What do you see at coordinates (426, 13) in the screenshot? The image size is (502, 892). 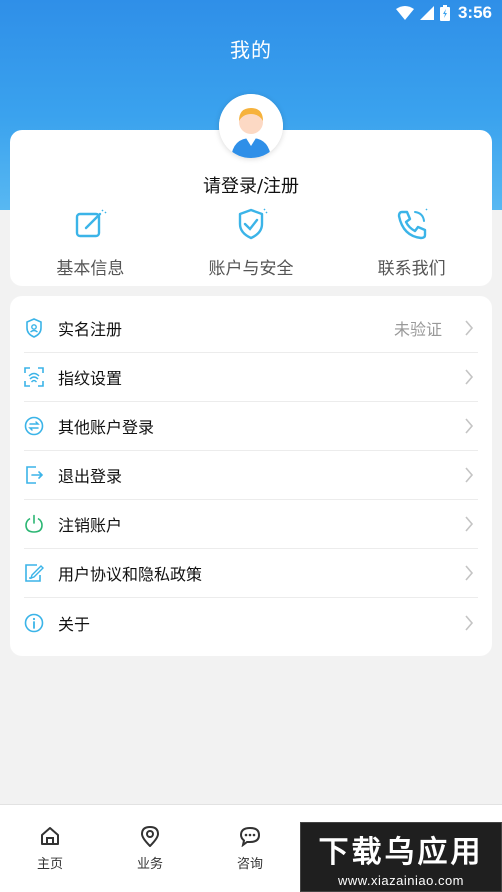 I see `signal-icon` at bounding box center [426, 13].